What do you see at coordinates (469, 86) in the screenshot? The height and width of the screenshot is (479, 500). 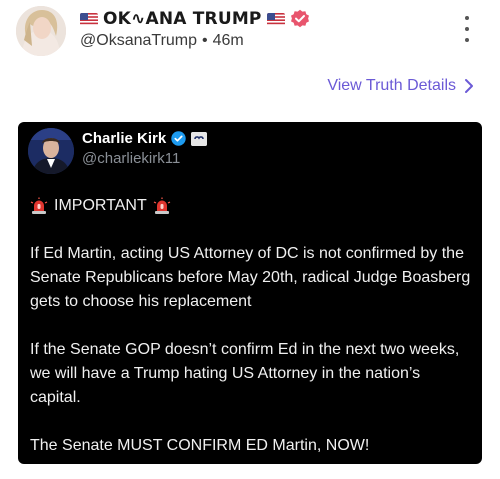 I see `chevron-right-icon` at bounding box center [469, 86].